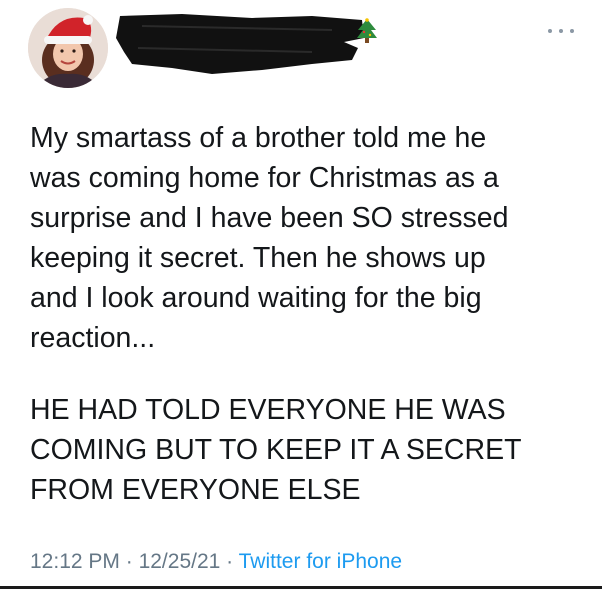 Image resolution: width=602 pixels, height=589 pixels. What do you see at coordinates (320, 561) in the screenshot?
I see `tweet-source-link: Twitter for iPhone` at bounding box center [320, 561].